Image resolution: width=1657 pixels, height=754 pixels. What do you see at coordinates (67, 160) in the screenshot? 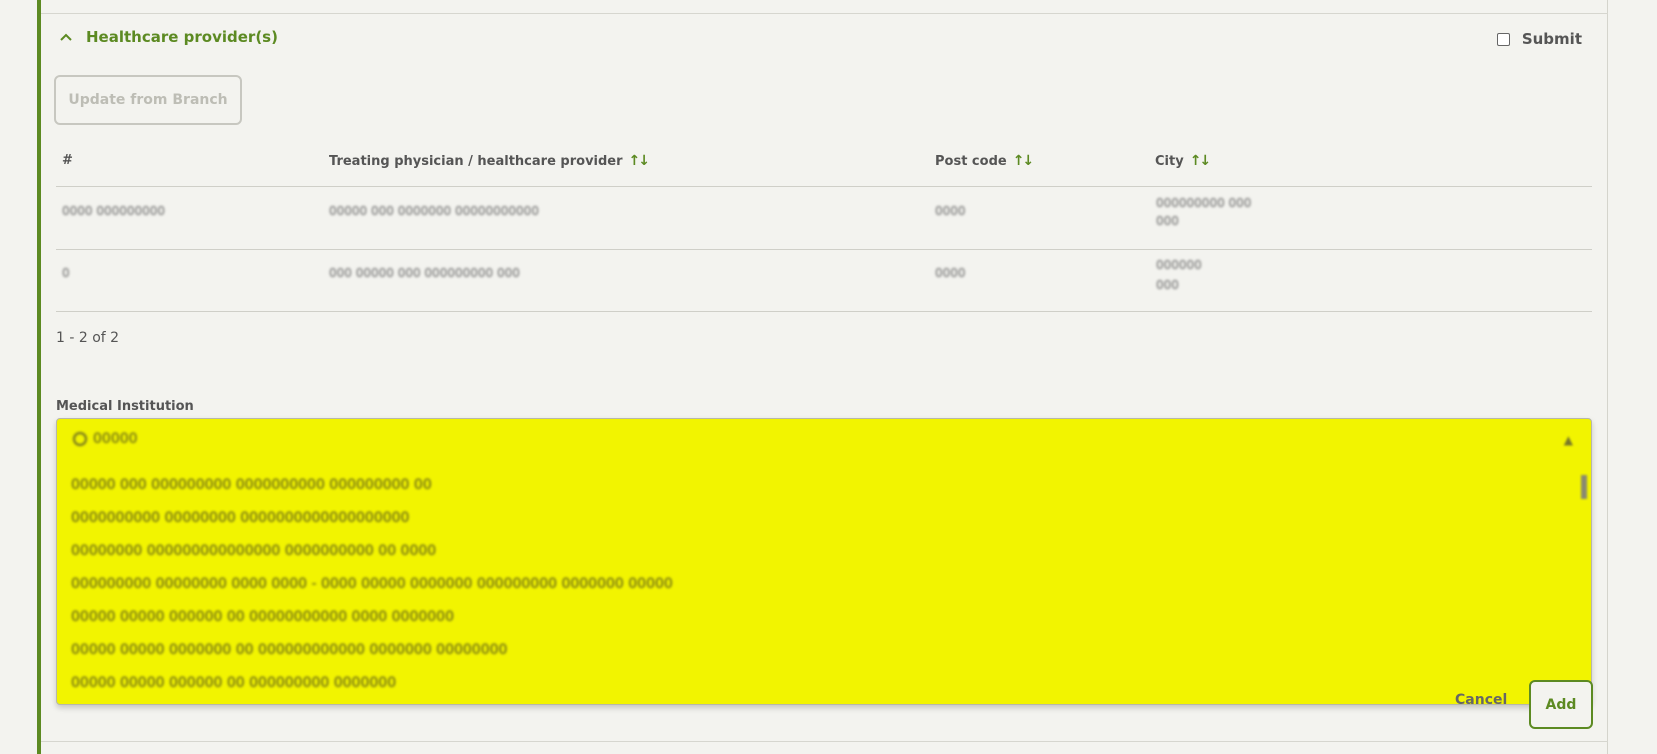
I see `col-header-number: #` at bounding box center [67, 160].